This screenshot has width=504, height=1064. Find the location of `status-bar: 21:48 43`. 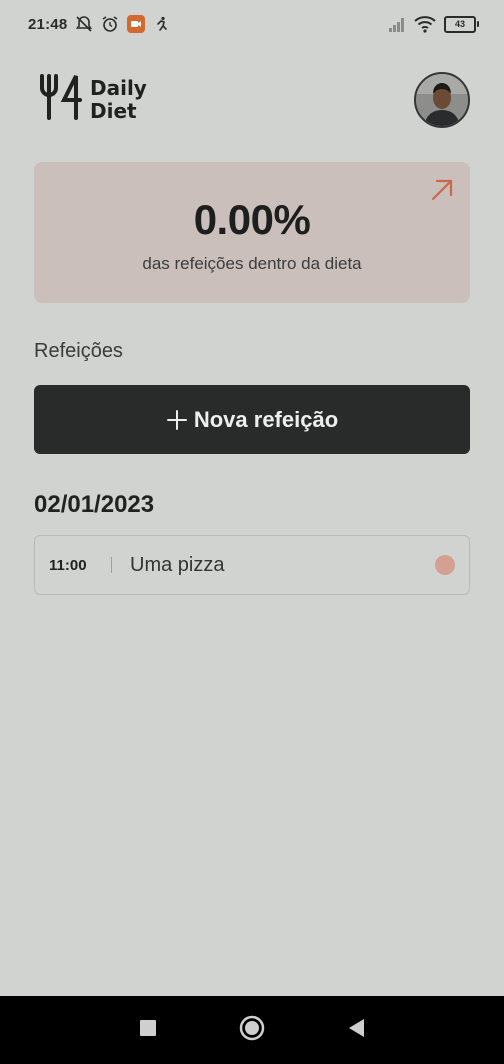

status-bar: 21:48 43 is located at coordinates (252, 24).